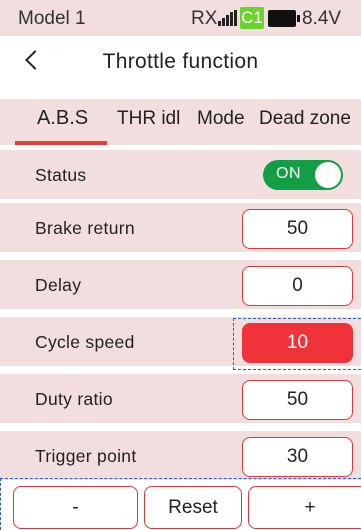 This screenshot has width=361, height=530. Describe the element at coordinates (74, 399) in the screenshot. I see `row-label: Duty ratio` at that location.